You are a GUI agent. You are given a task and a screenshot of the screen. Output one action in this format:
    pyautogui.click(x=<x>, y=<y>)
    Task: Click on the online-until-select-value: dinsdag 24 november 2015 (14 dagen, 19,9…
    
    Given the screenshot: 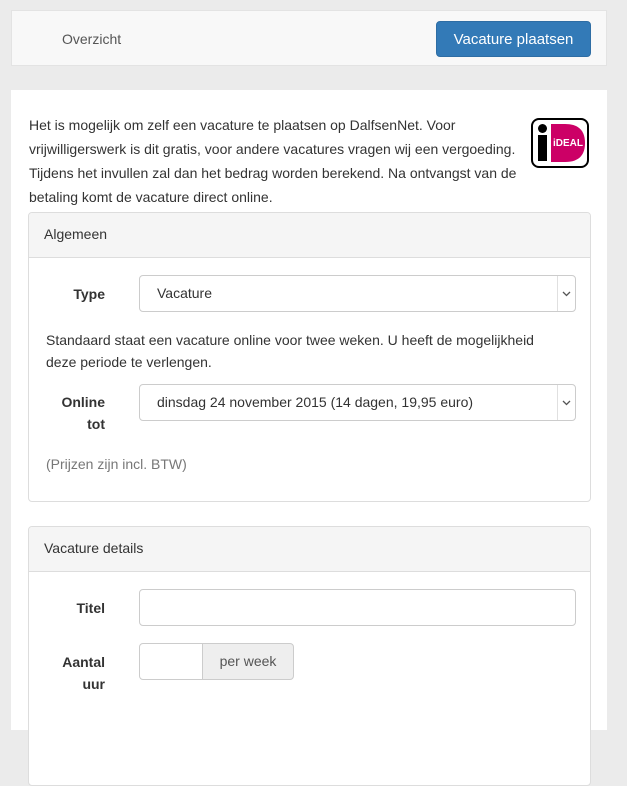 What is the action you would take?
    pyautogui.click(x=315, y=402)
    